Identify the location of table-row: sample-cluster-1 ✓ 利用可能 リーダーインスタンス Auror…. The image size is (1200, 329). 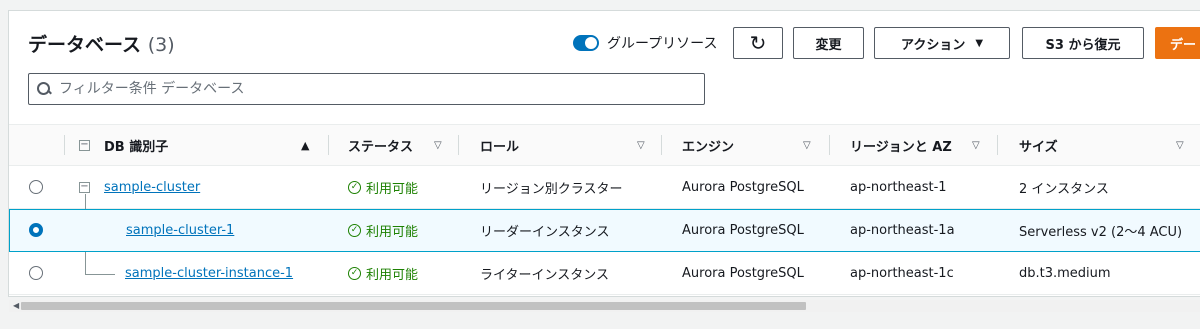
(604, 230).